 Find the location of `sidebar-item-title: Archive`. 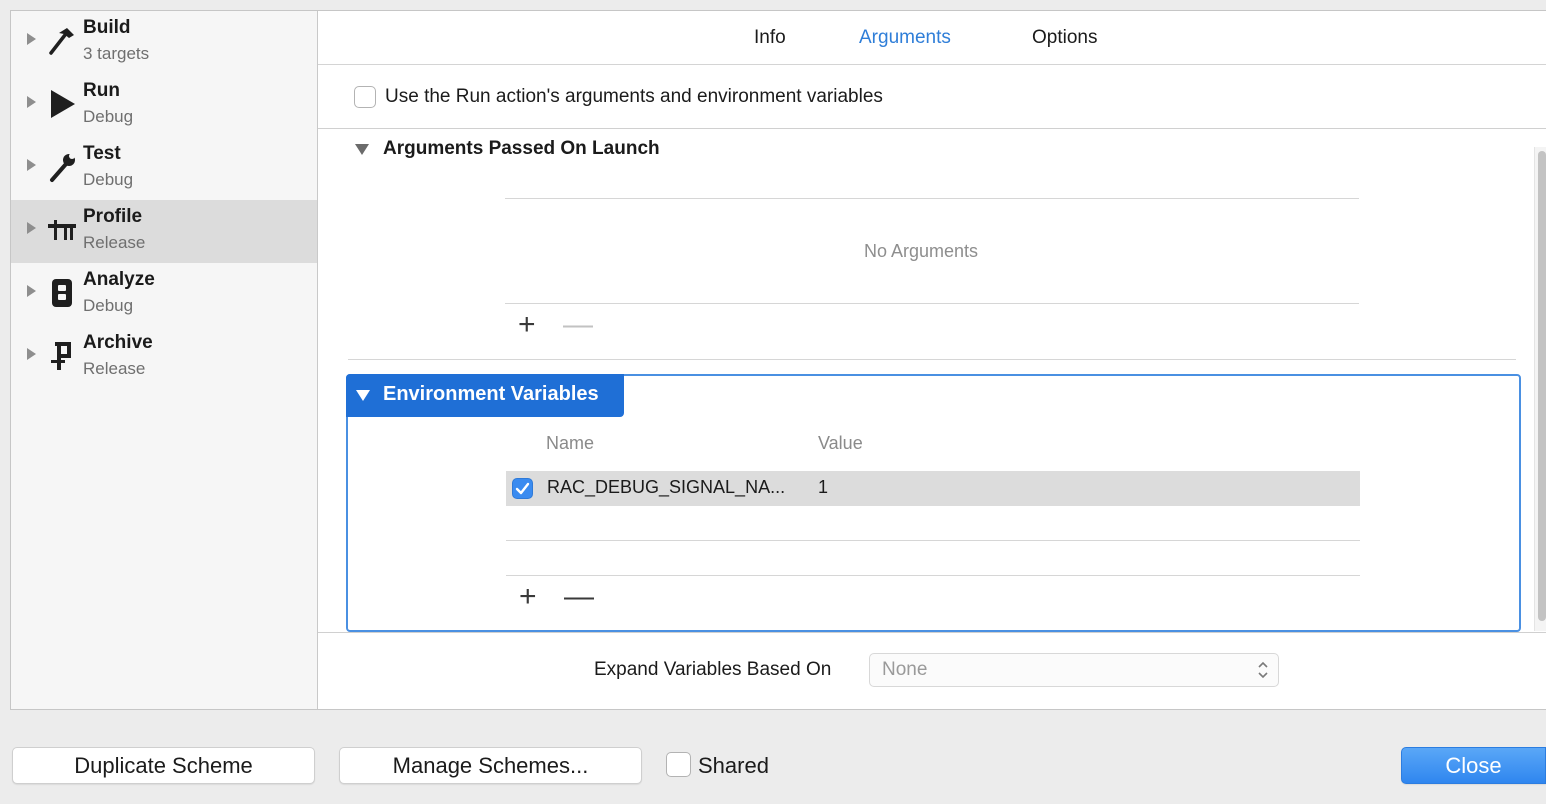

sidebar-item-title: Archive is located at coordinates (118, 342).